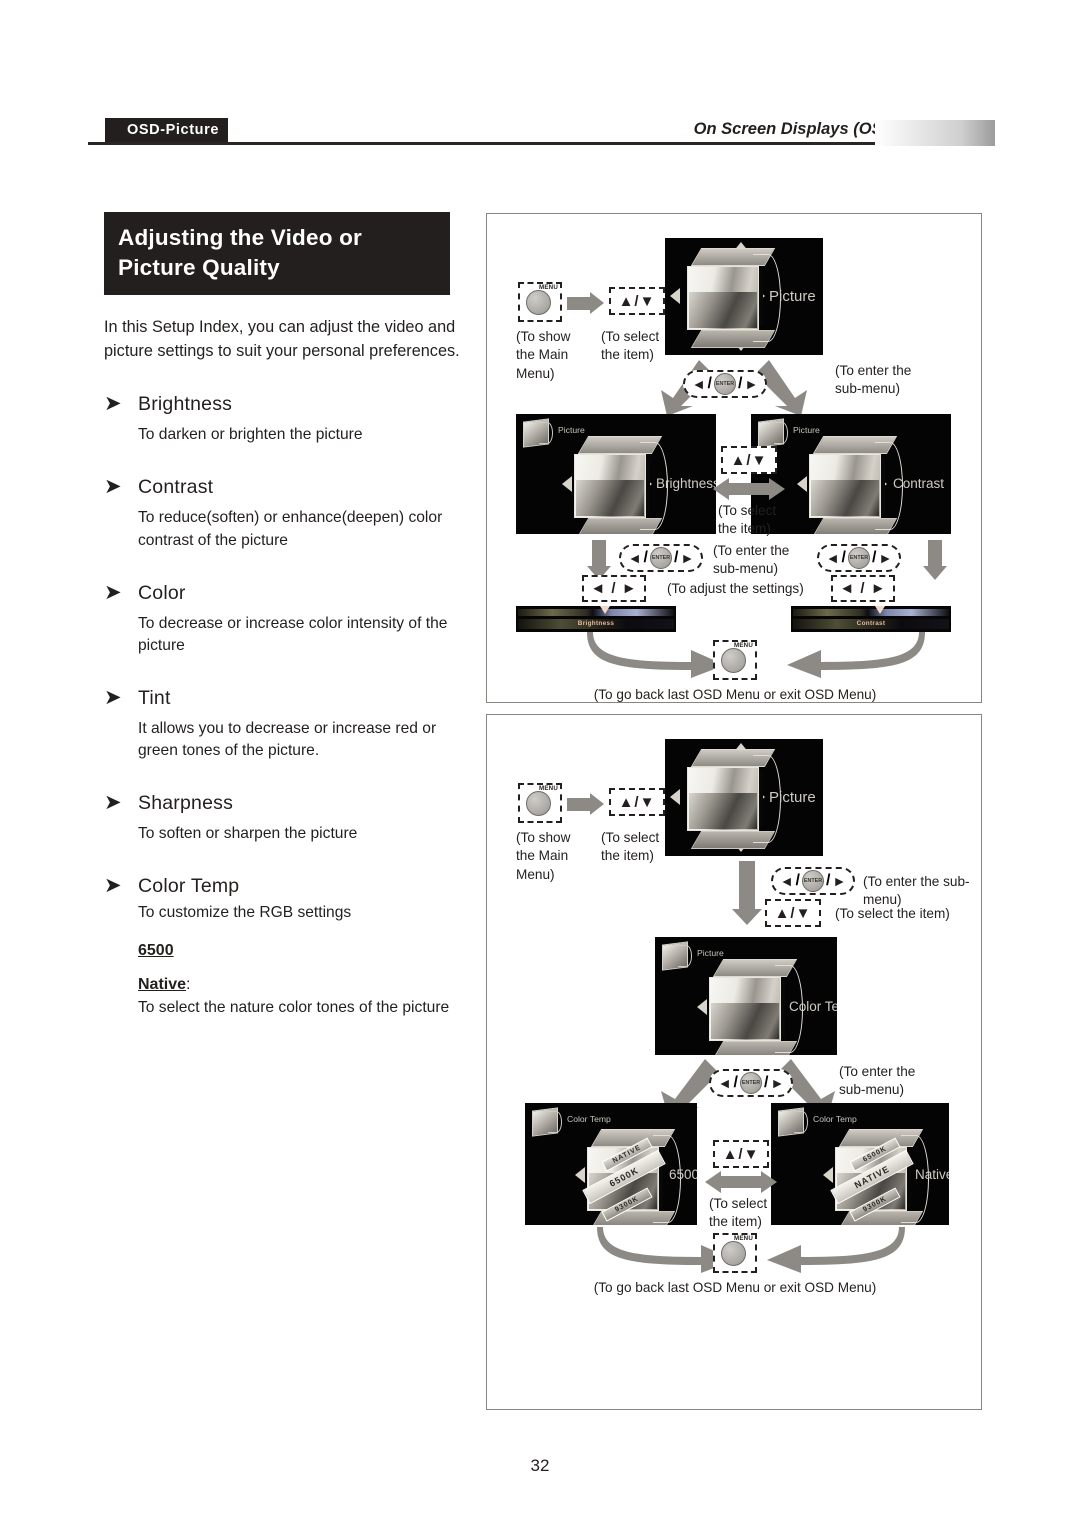  I want to click on option-native-colon: :, so click(188, 984).